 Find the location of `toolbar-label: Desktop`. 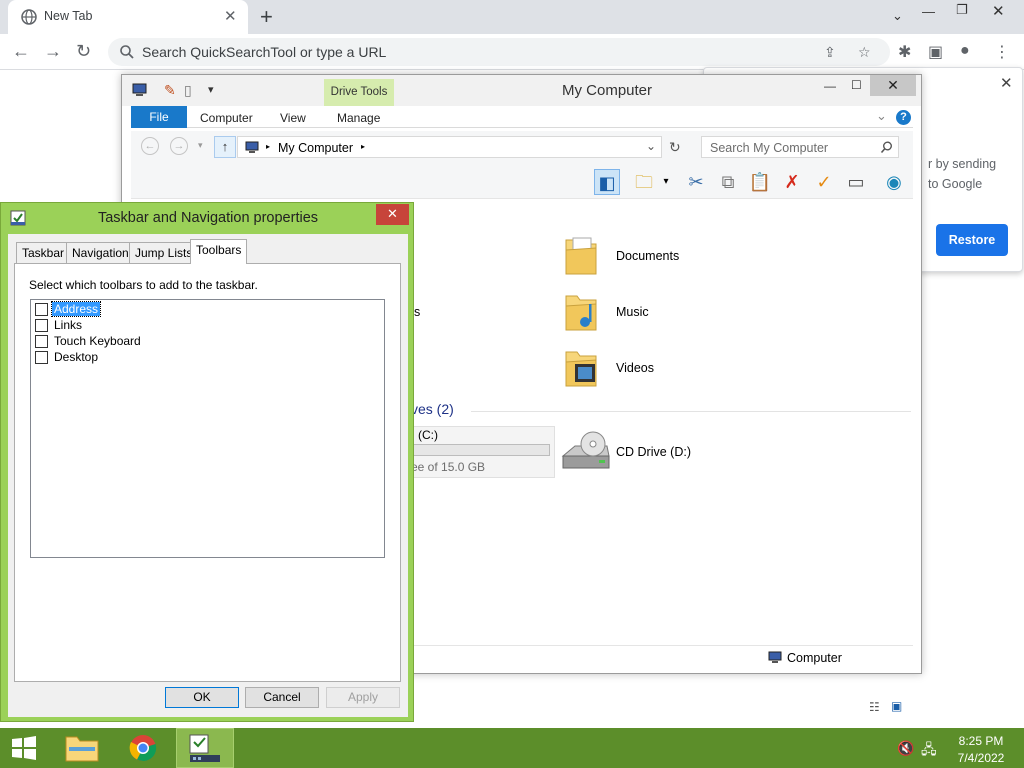

toolbar-label: Desktop is located at coordinates (76, 357).